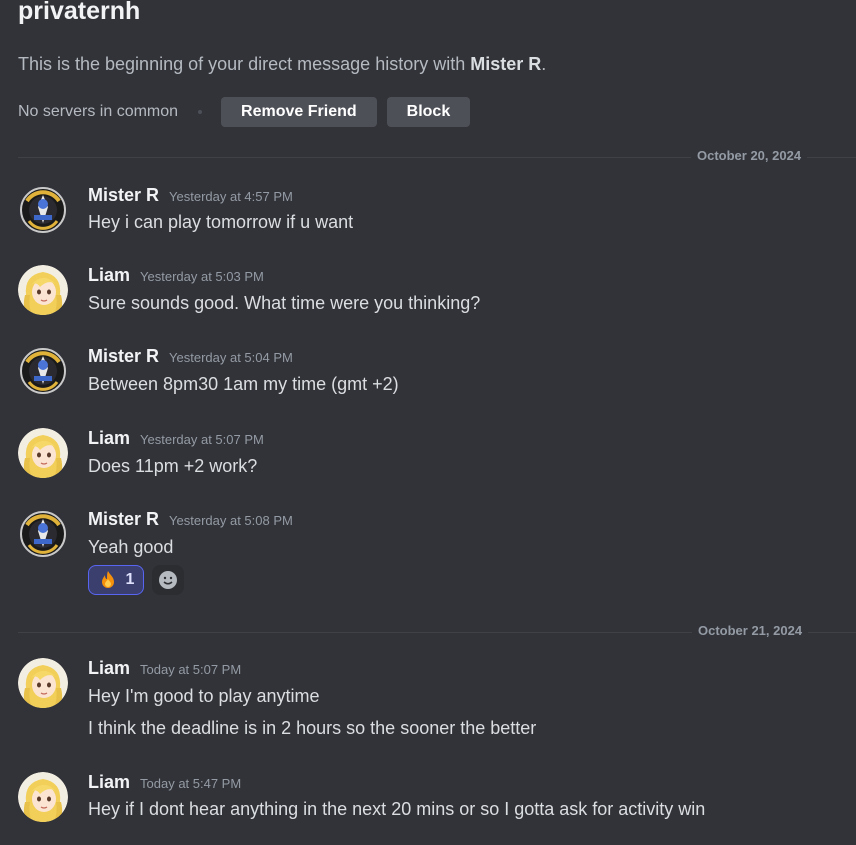  I want to click on separator-dot, so click(200, 112).